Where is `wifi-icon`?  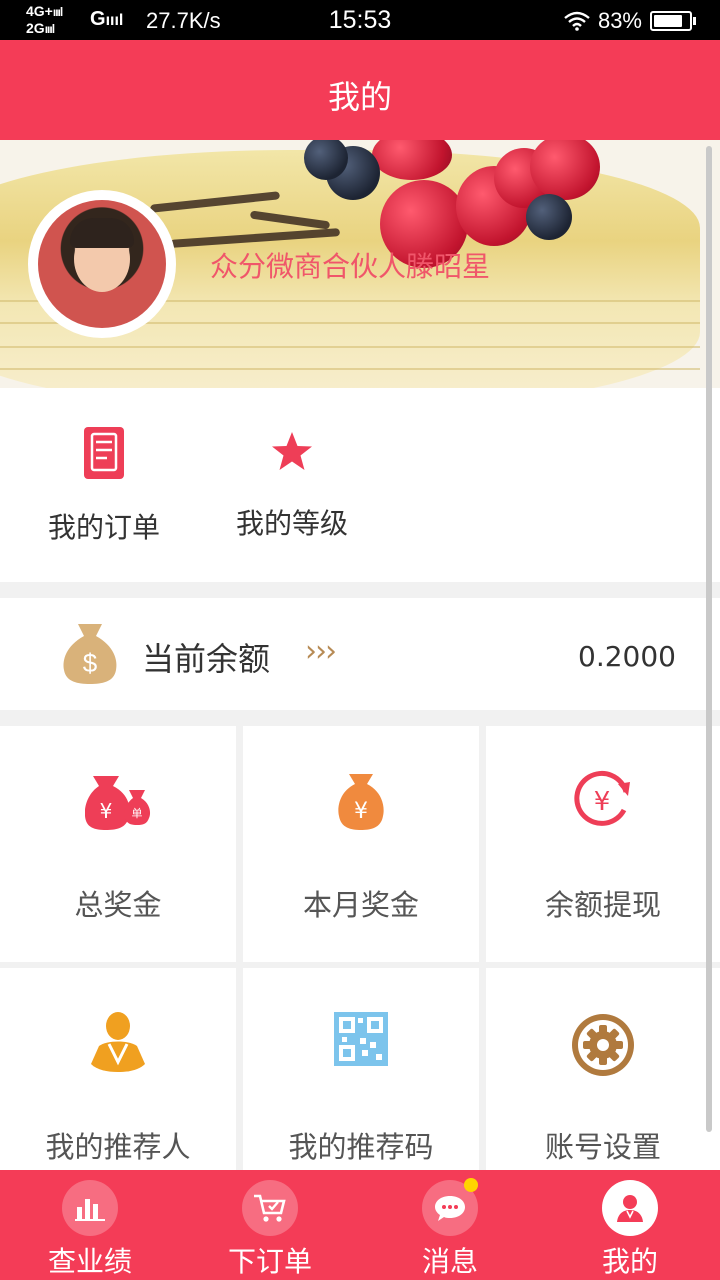
wifi-icon is located at coordinates (577, 21).